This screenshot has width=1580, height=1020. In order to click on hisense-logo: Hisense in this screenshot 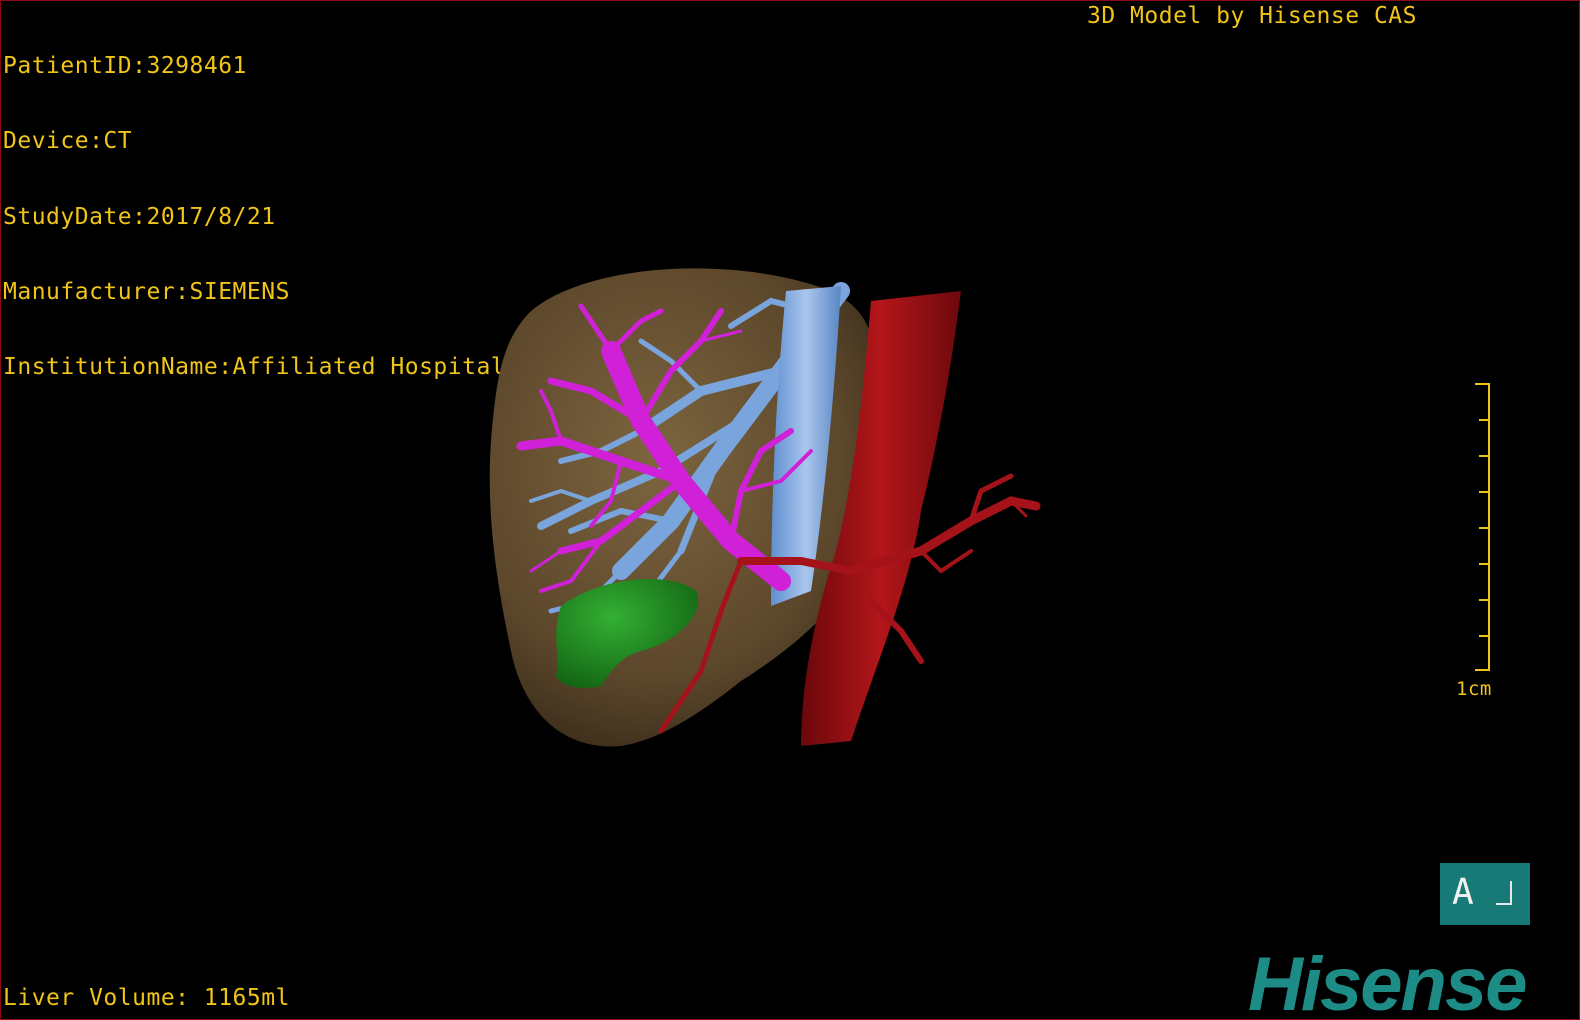, I will do `click(1387, 981)`.